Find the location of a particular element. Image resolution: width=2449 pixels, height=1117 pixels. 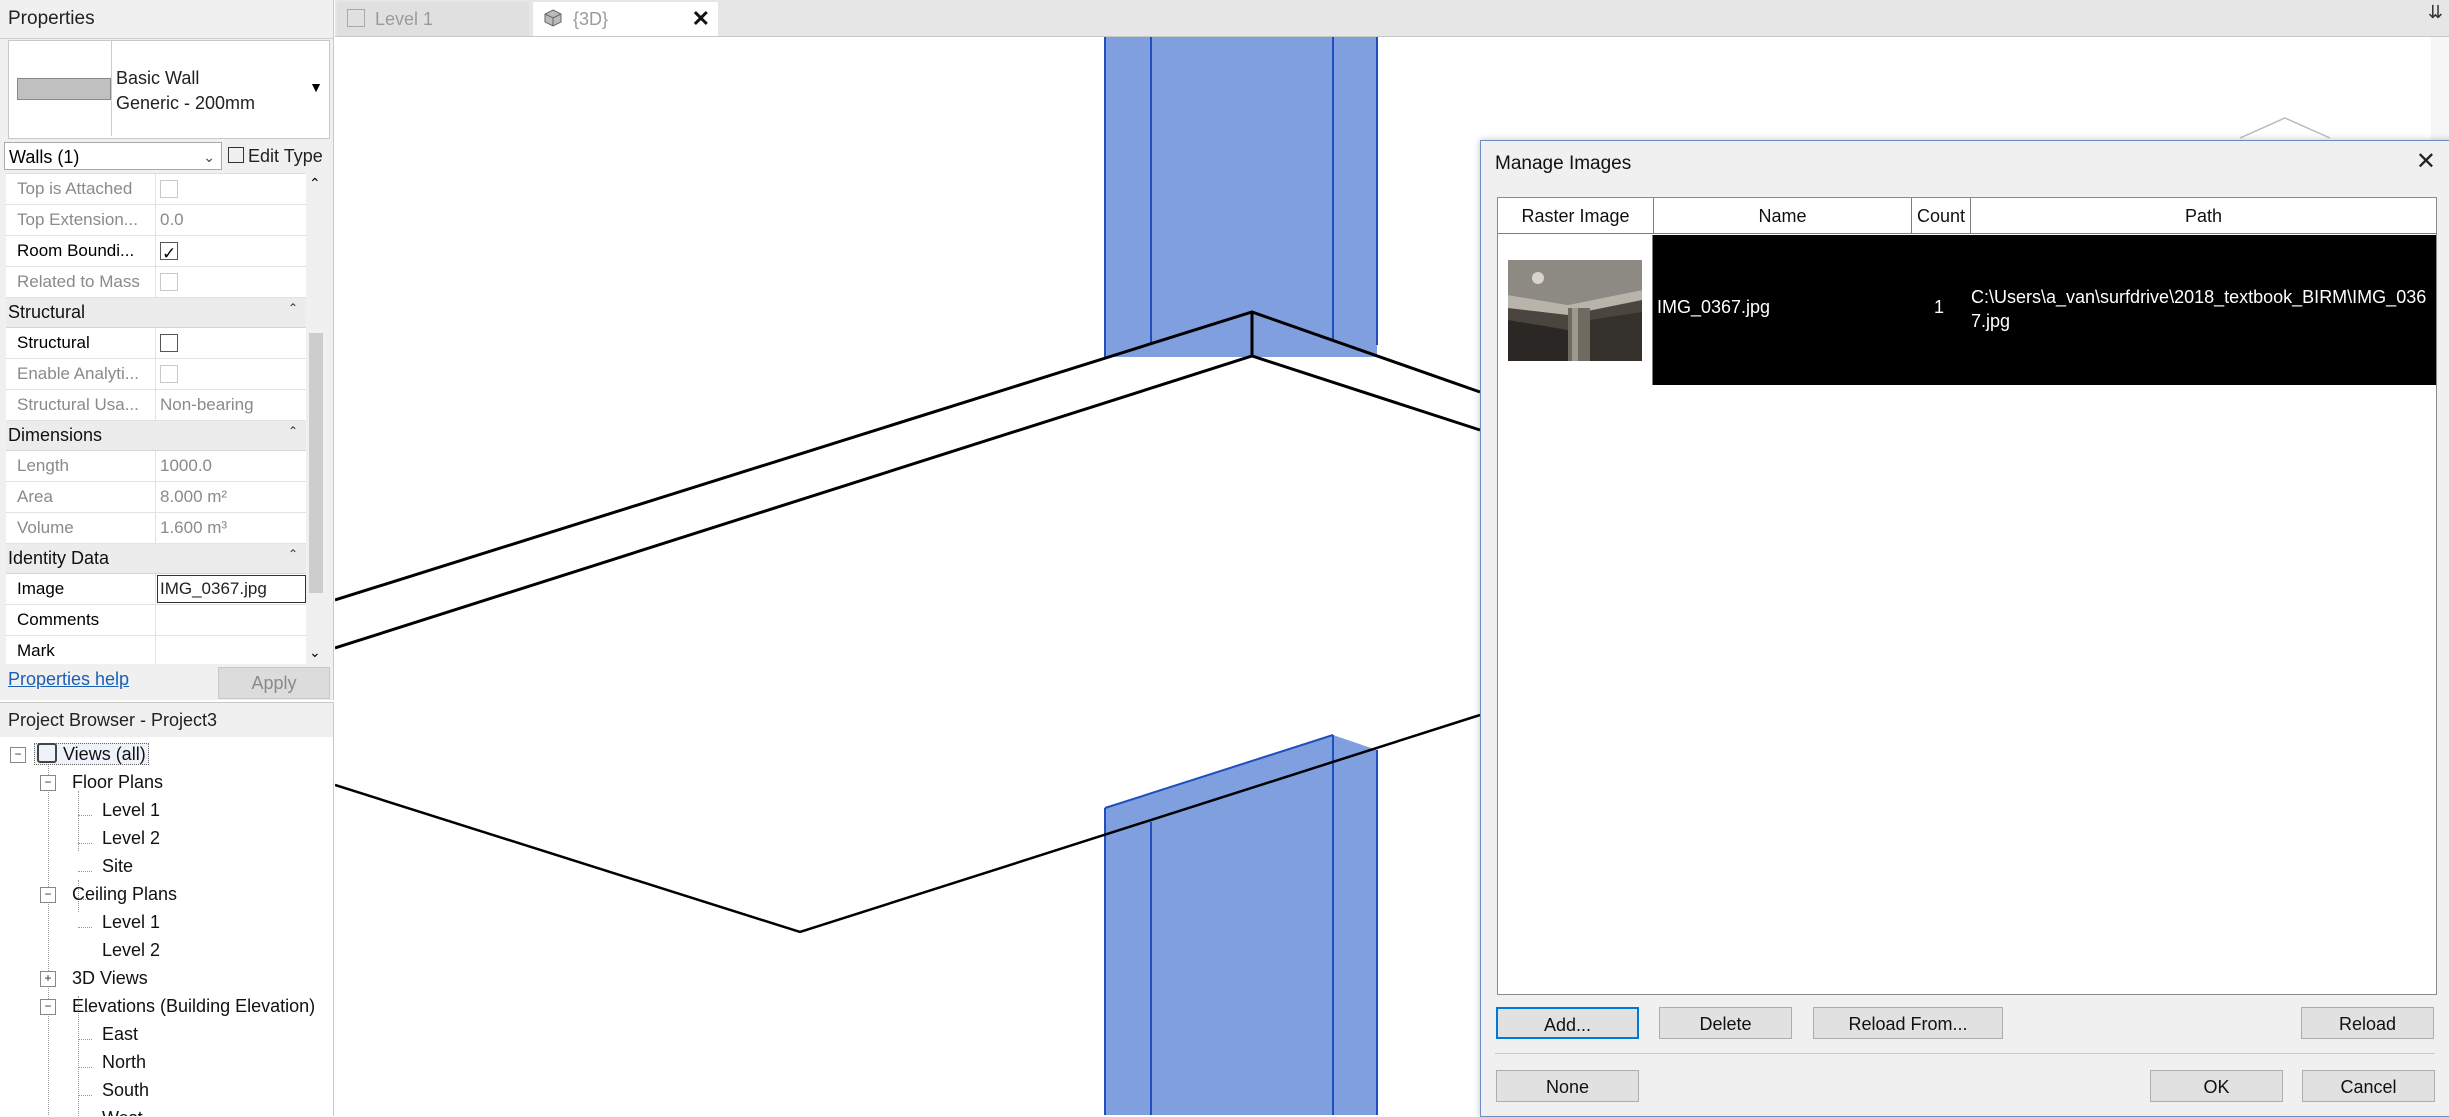

cancel-button: Cancel is located at coordinates (2368, 1086).